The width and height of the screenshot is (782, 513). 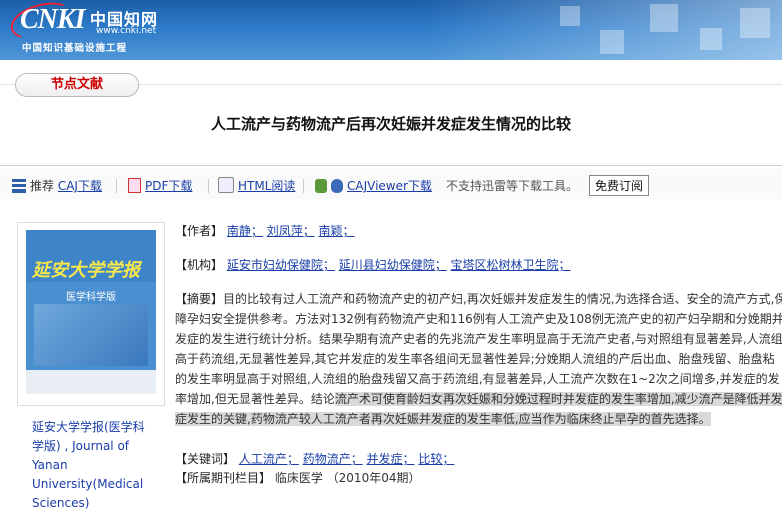 I want to click on org-link: 宝塔区松树林卫生院；, so click(x=511, y=265).